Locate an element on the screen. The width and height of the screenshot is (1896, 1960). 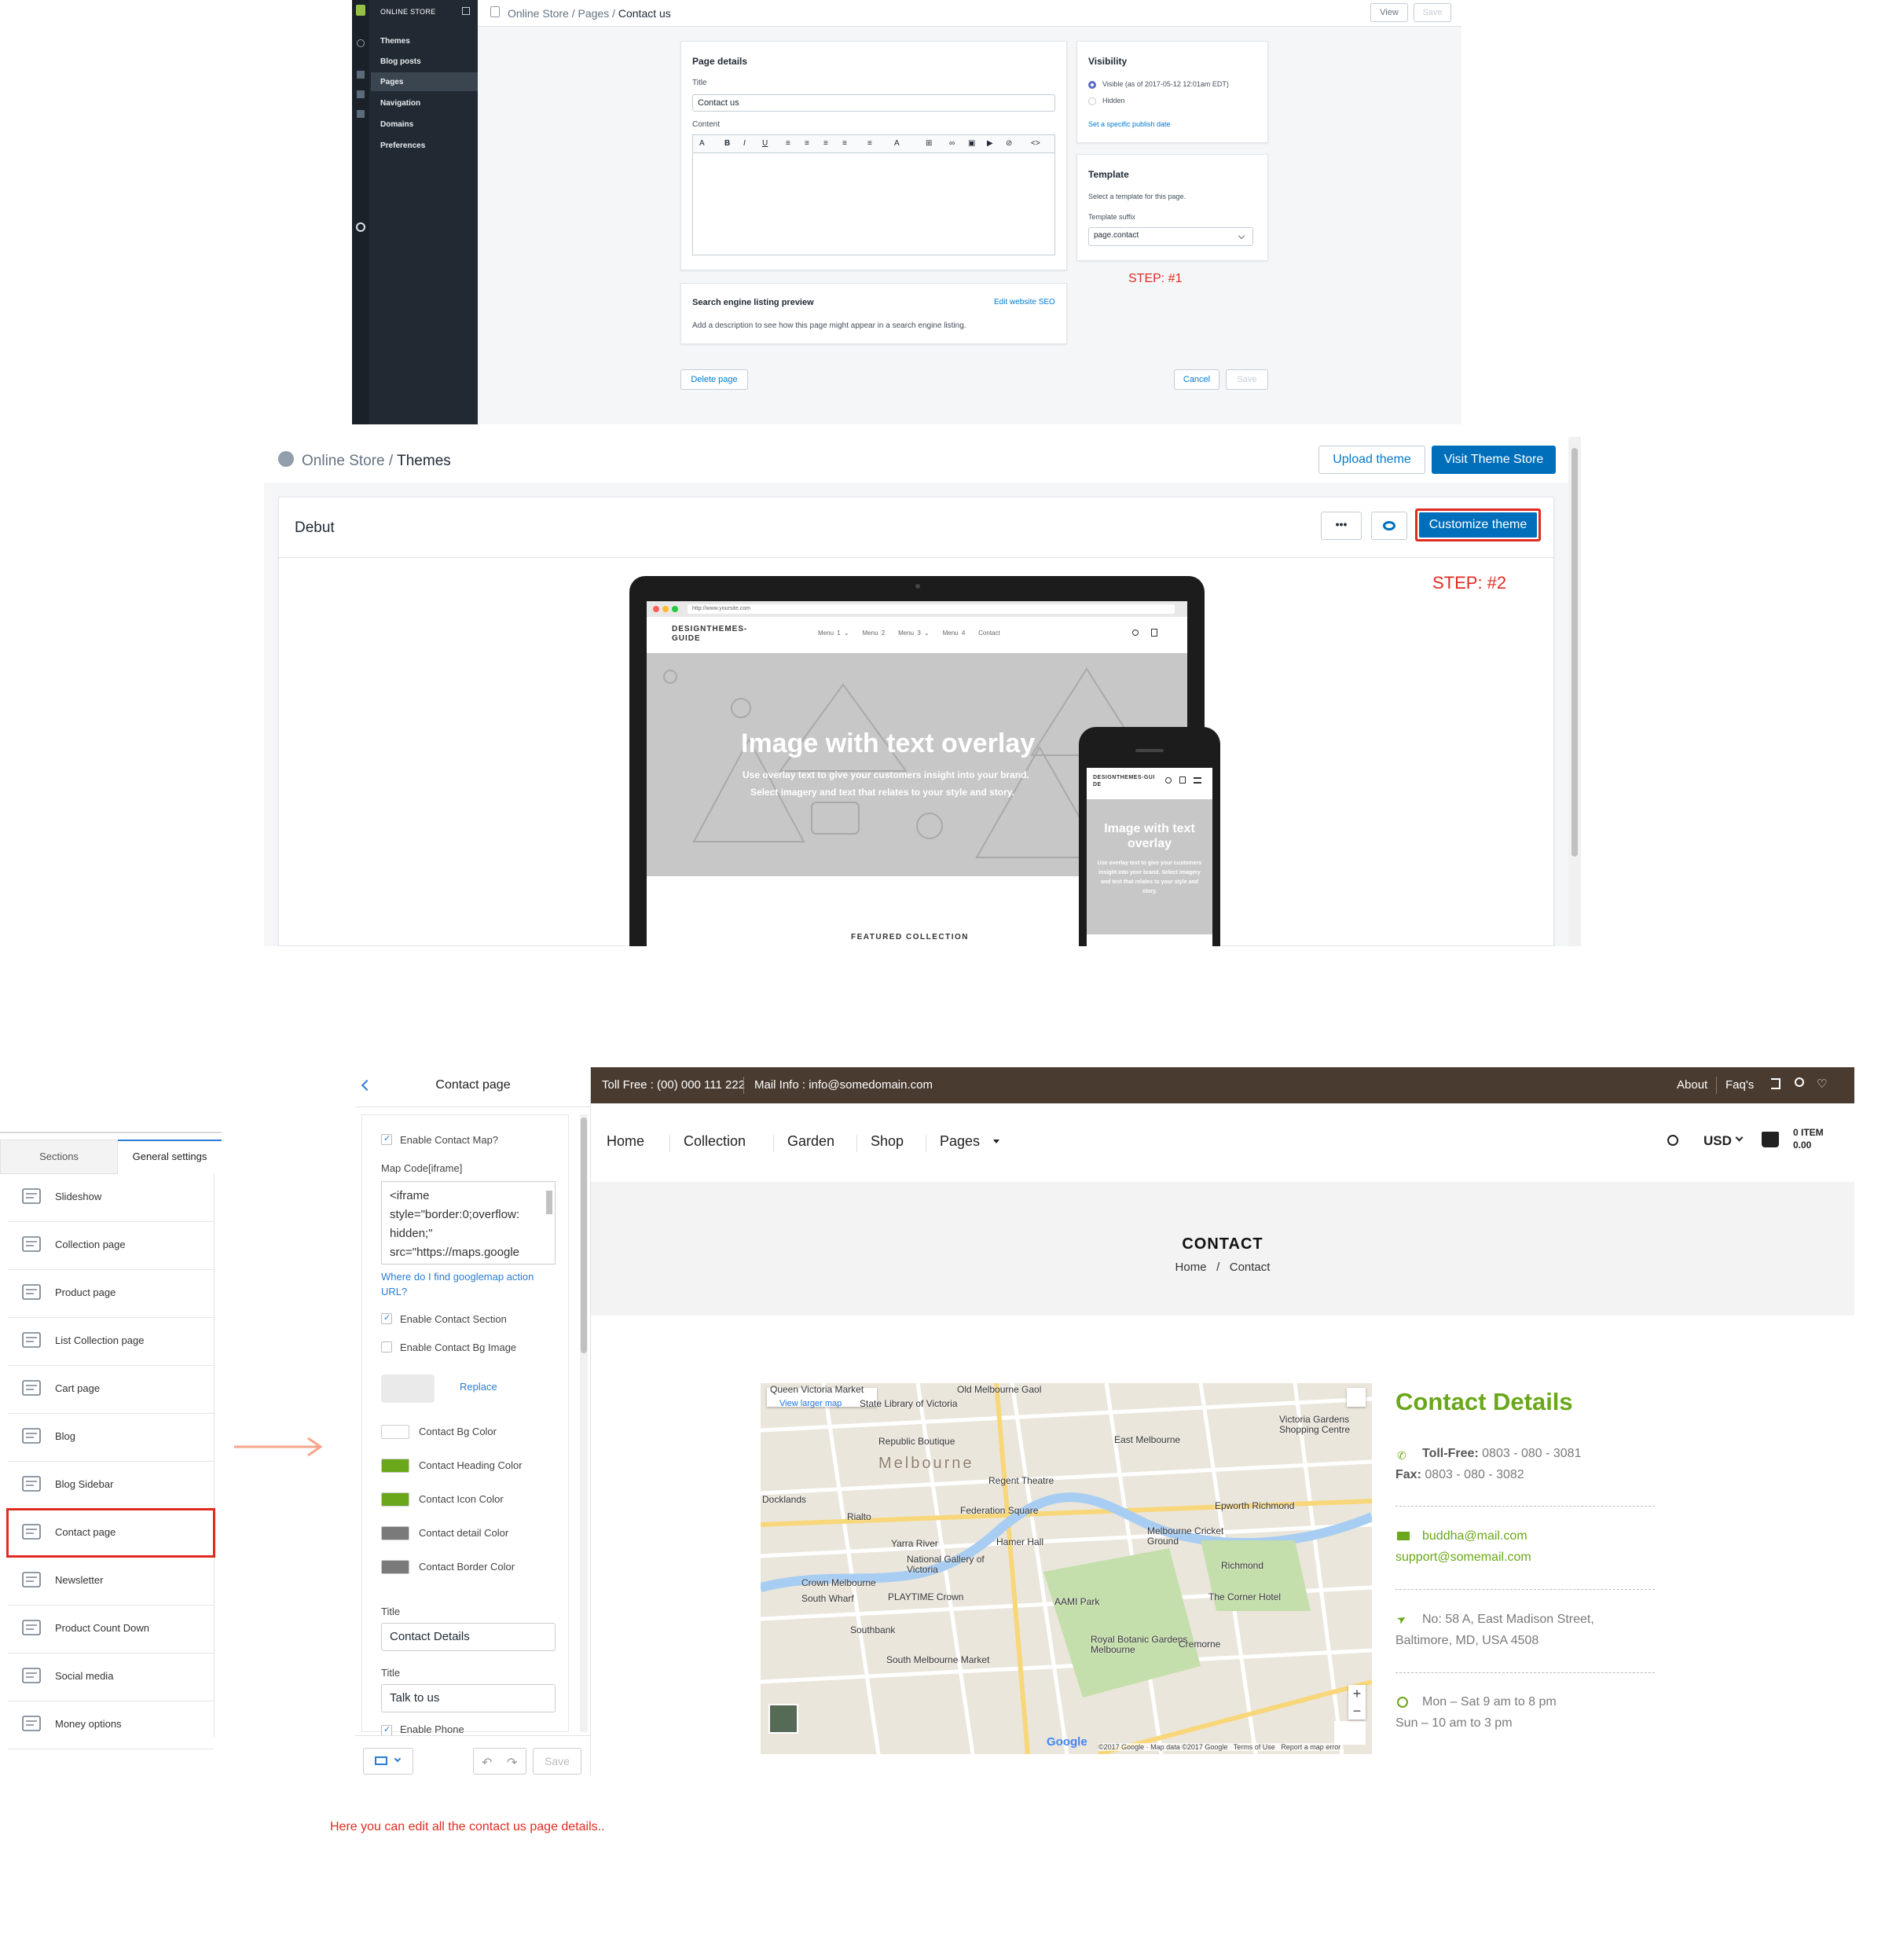
cancel-button: Cancel is located at coordinates (1196, 380).